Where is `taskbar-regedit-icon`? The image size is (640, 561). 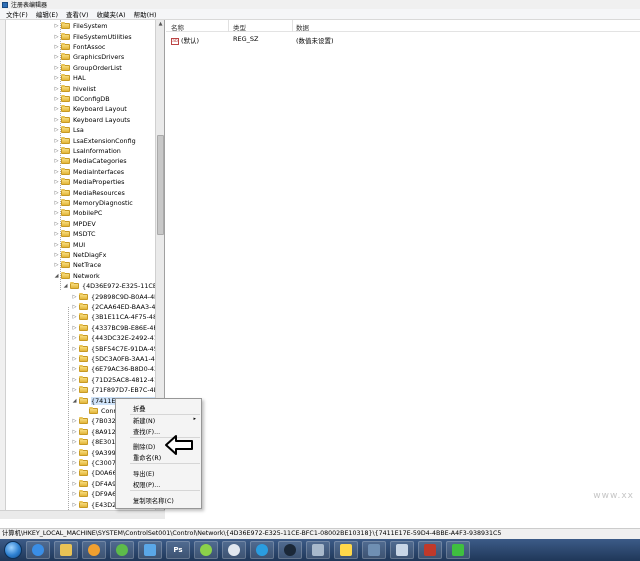 taskbar-regedit-icon is located at coordinates (402, 550).